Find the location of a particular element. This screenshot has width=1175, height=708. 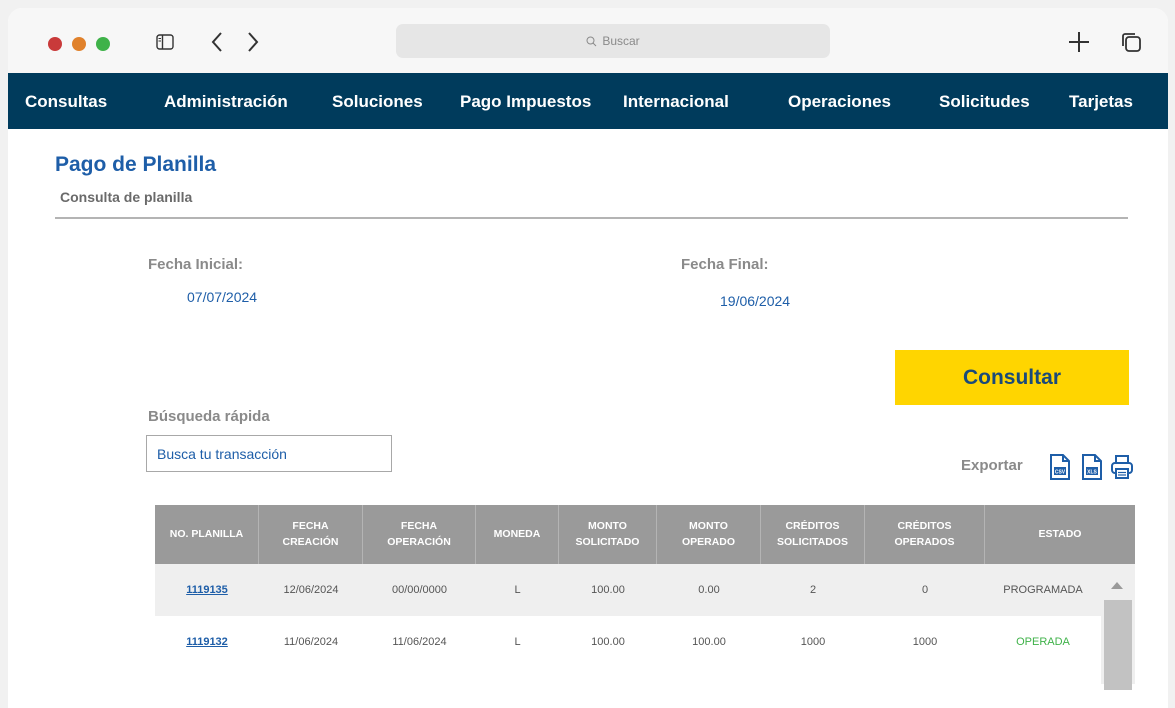

cell-fecha-operacion: 00/00/0000 is located at coordinates (419, 590).